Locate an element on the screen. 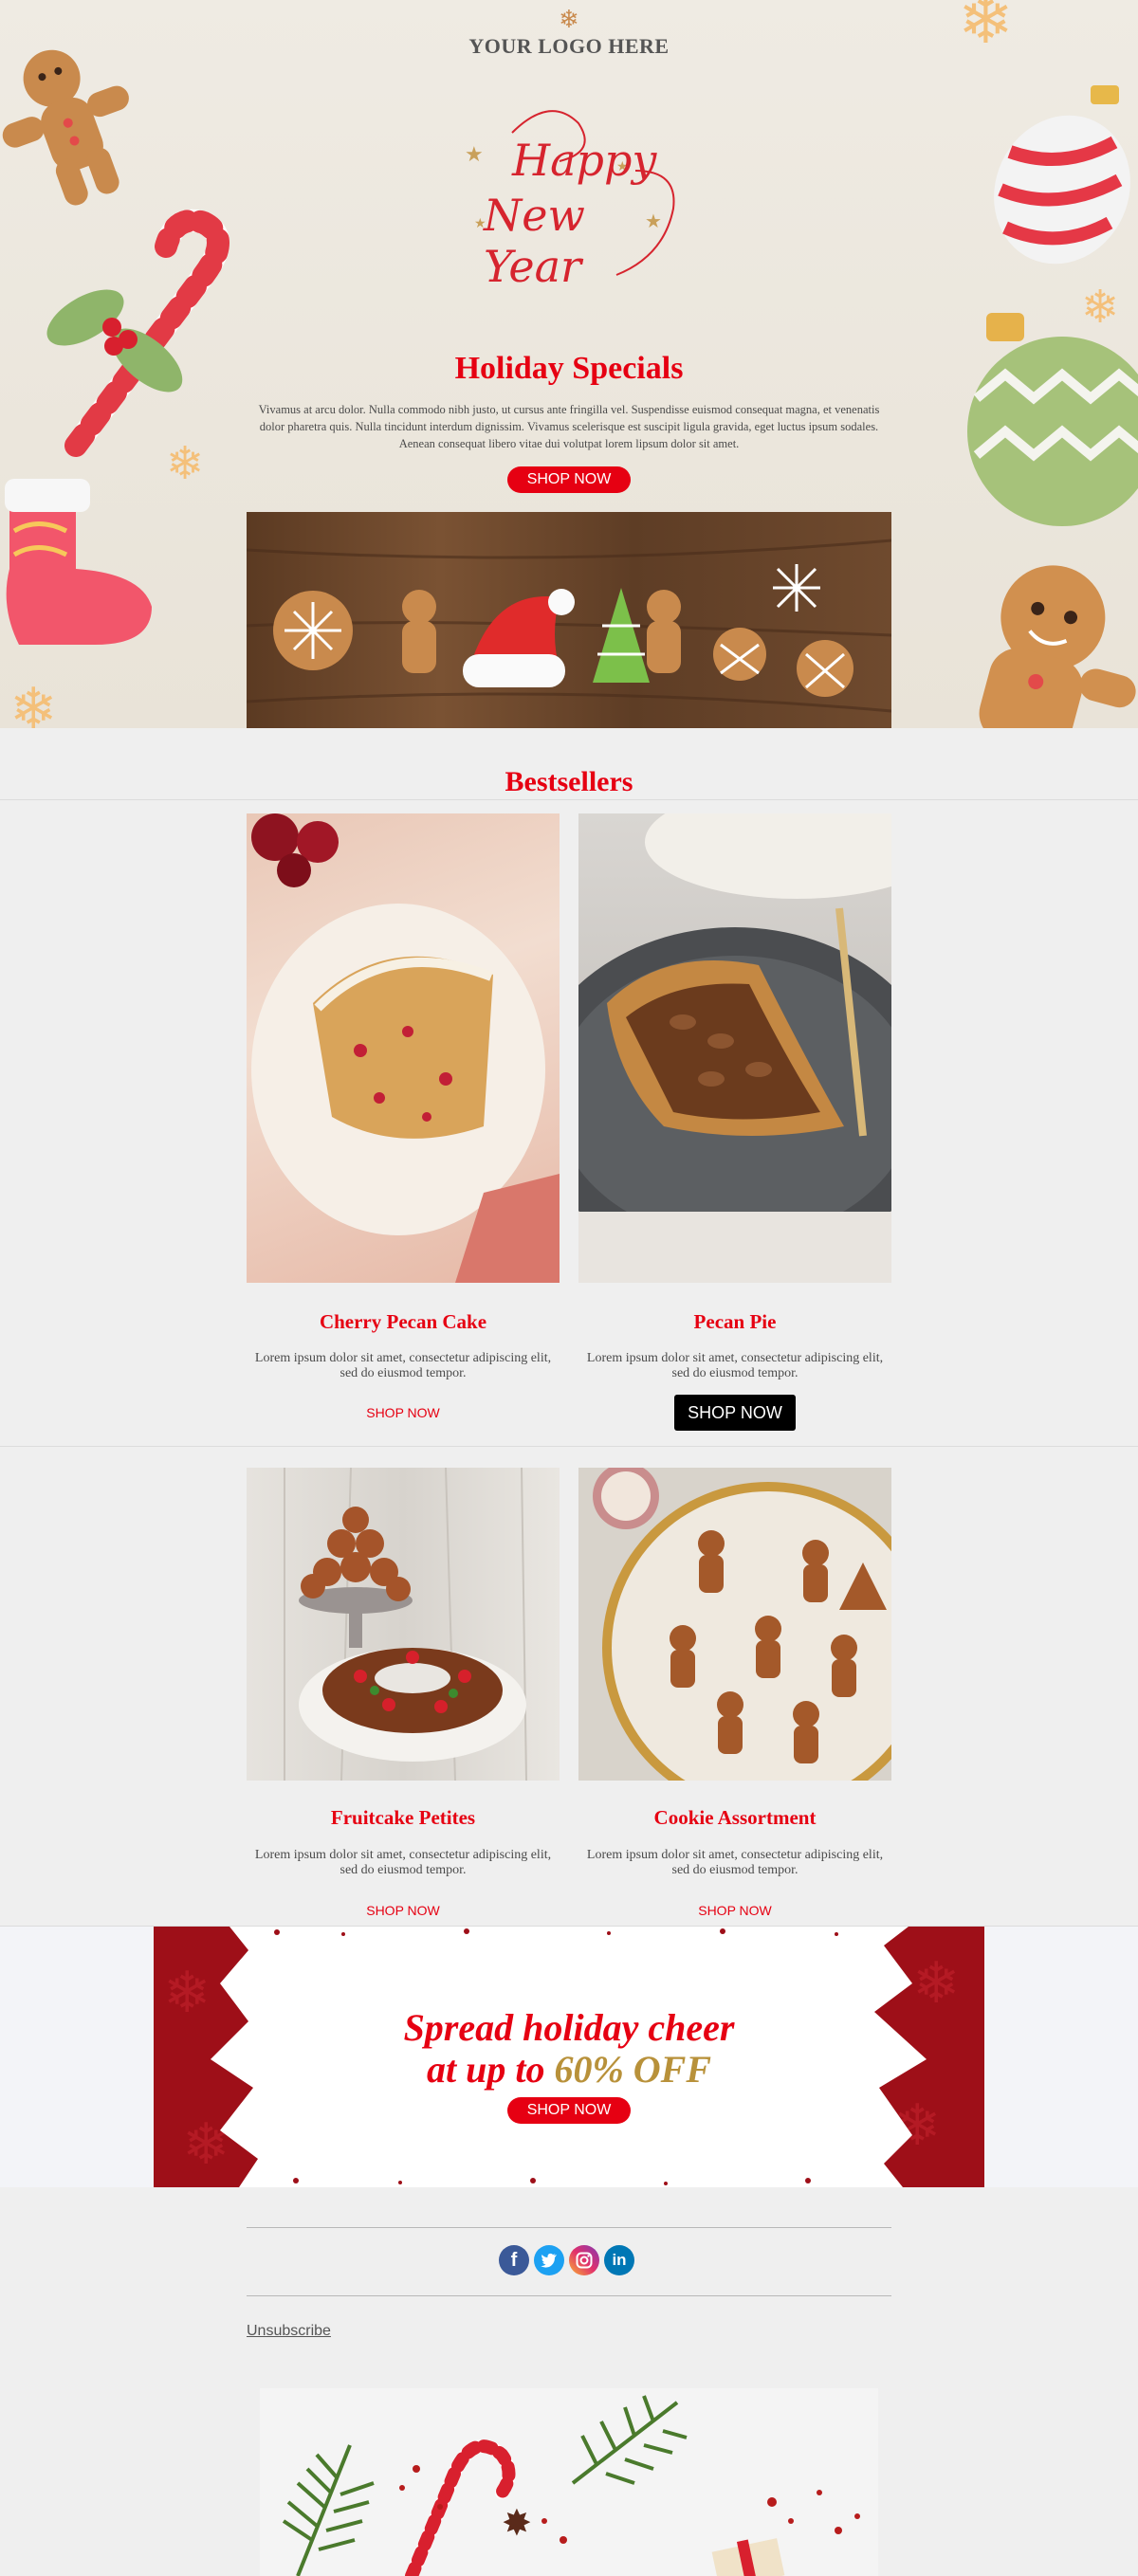 The width and height of the screenshot is (1138, 2576). pecan-pie-image is located at coordinates (734, 1048).